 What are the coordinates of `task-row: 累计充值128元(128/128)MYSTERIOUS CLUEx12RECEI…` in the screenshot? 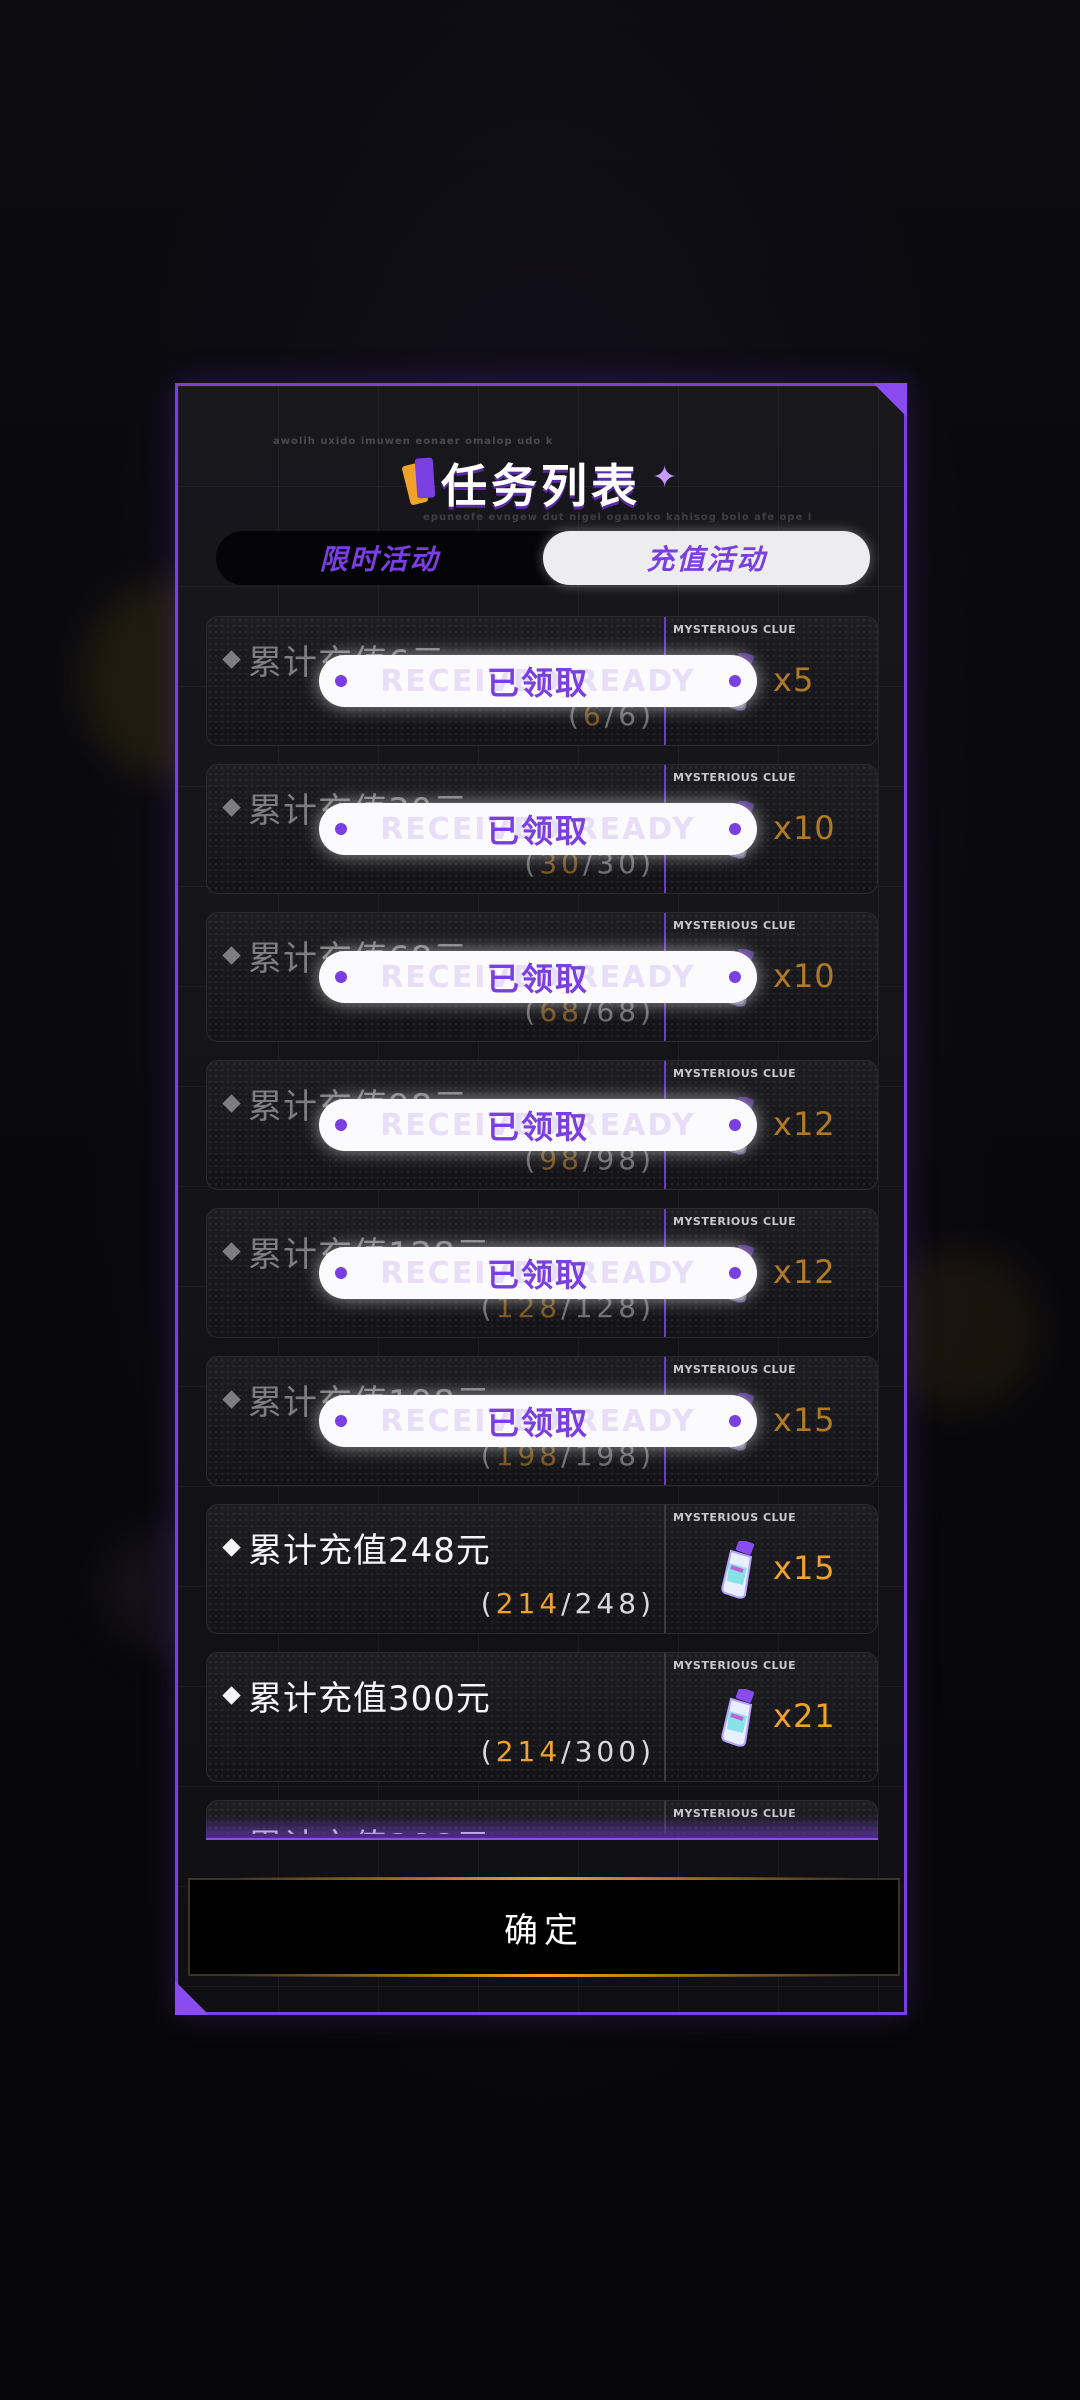 It's located at (542, 1273).